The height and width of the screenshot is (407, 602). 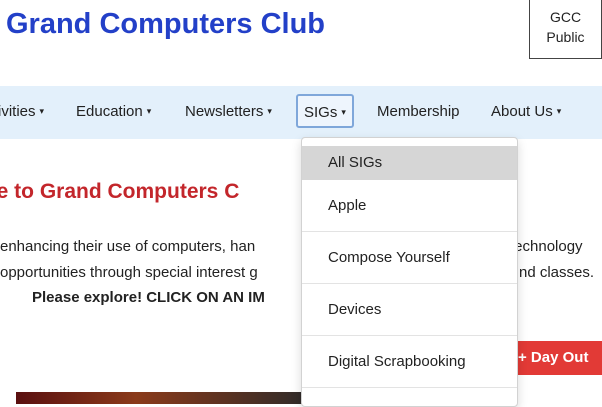 I want to click on banner-image, so click(x=166, y=398).